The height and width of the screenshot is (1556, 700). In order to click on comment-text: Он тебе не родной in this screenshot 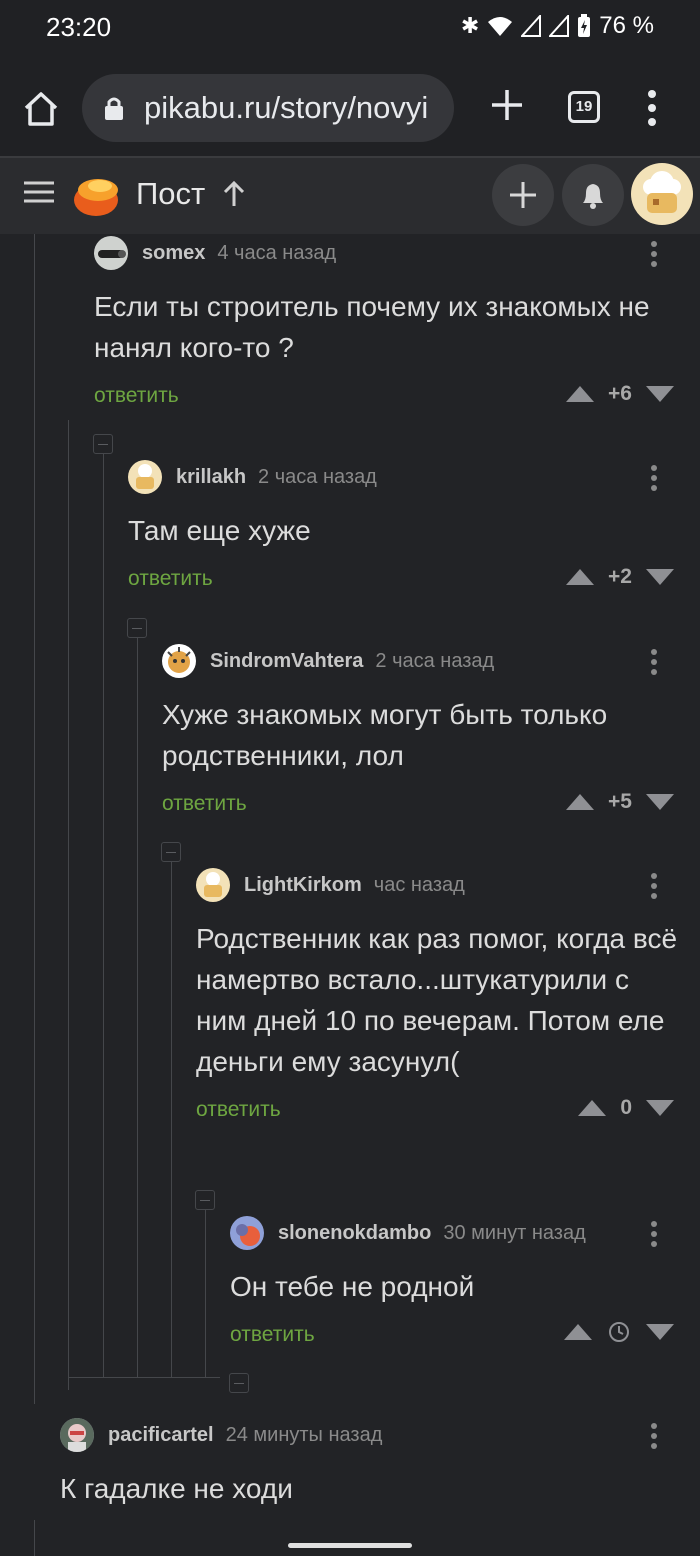, I will do `click(352, 1286)`.